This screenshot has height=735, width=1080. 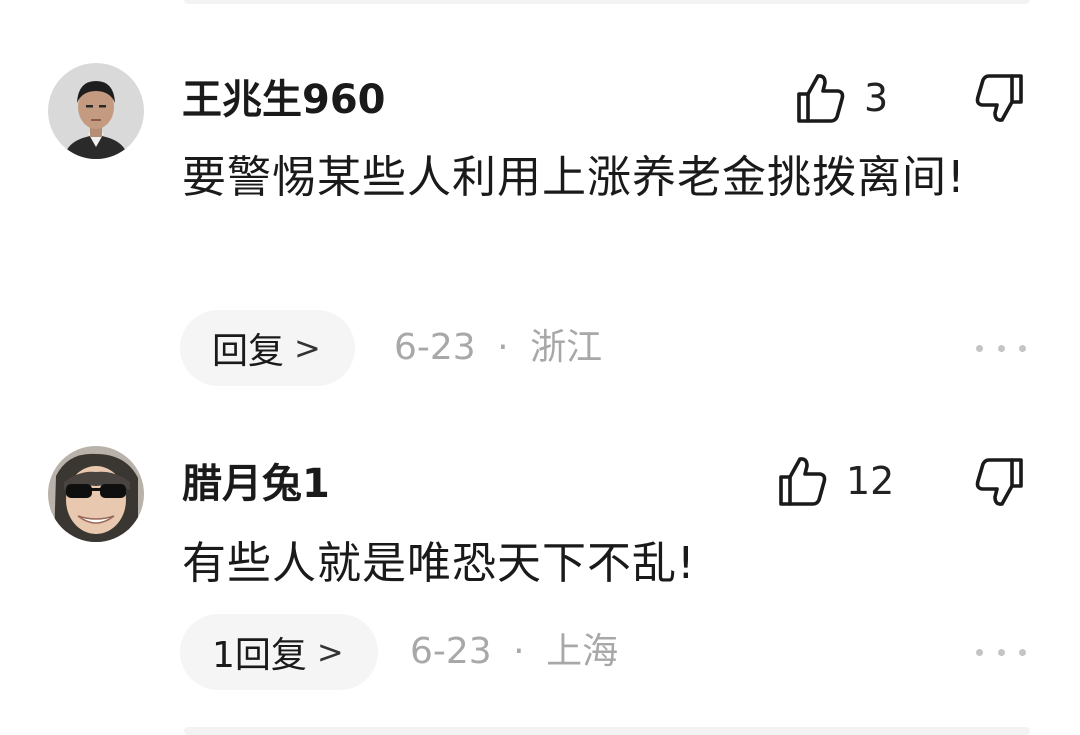 I want to click on comment-location: 上海, so click(x=582, y=651).